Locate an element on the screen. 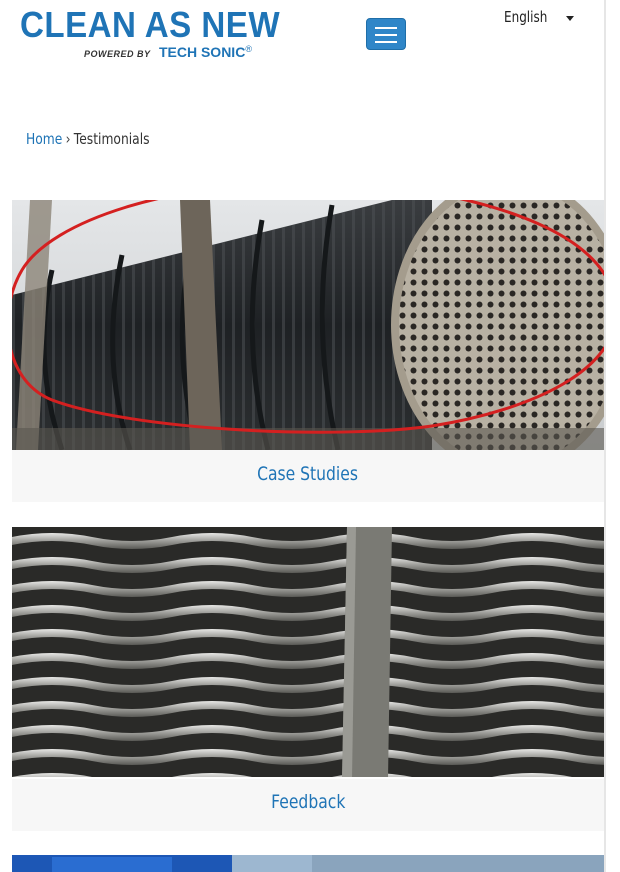 The image size is (620, 872). feedback-label: Feedback is located at coordinates (308, 802).